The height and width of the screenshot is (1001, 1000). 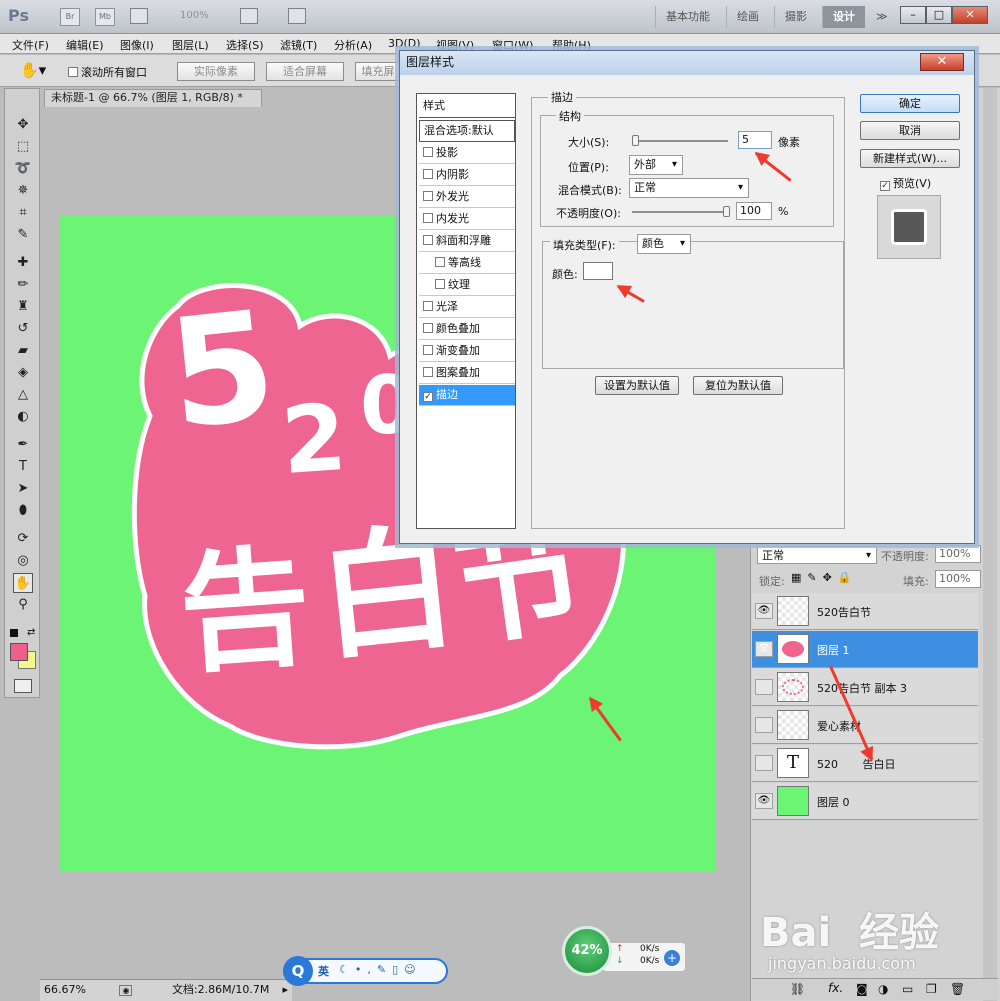 What do you see at coordinates (680, 141) in the screenshot?
I see `size-slider` at bounding box center [680, 141].